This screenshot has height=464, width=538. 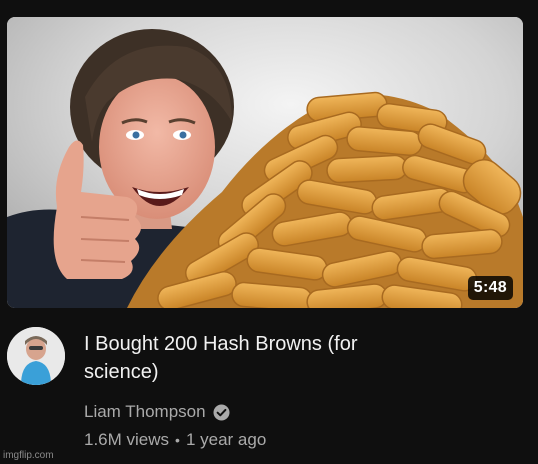 What do you see at coordinates (221, 412) in the screenshot?
I see `verified-check-icon` at bounding box center [221, 412].